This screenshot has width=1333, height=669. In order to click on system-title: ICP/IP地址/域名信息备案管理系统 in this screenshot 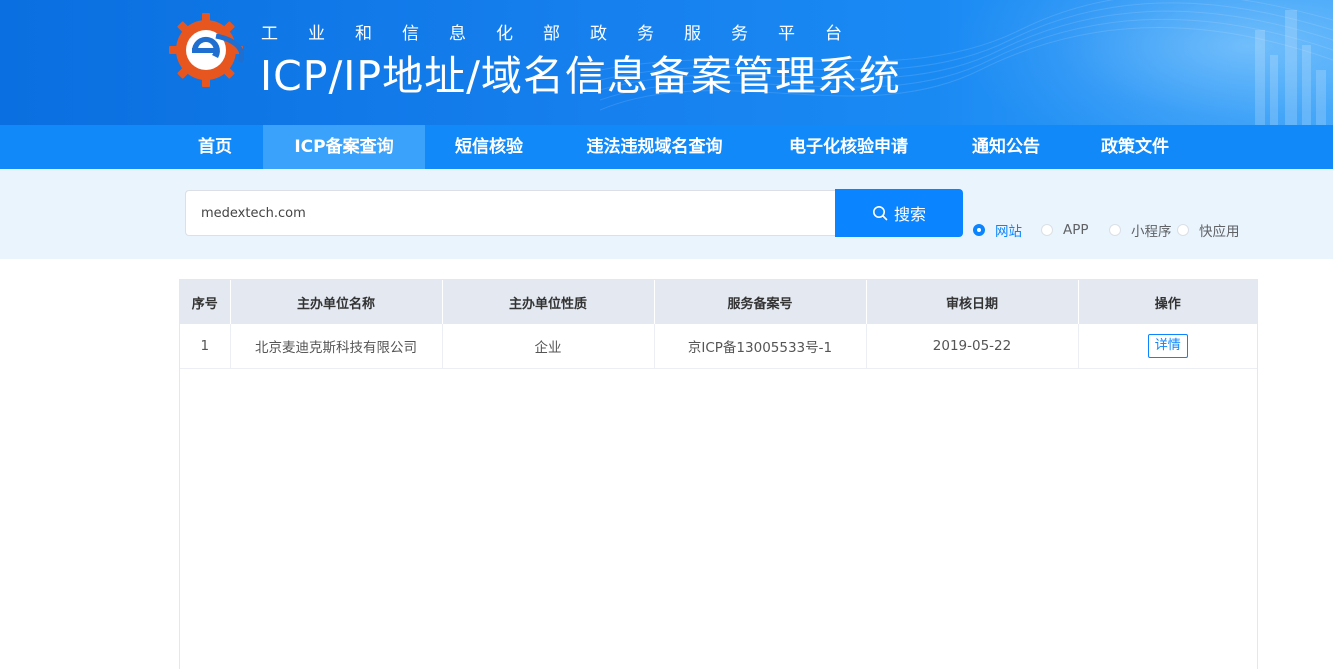, I will do `click(580, 76)`.